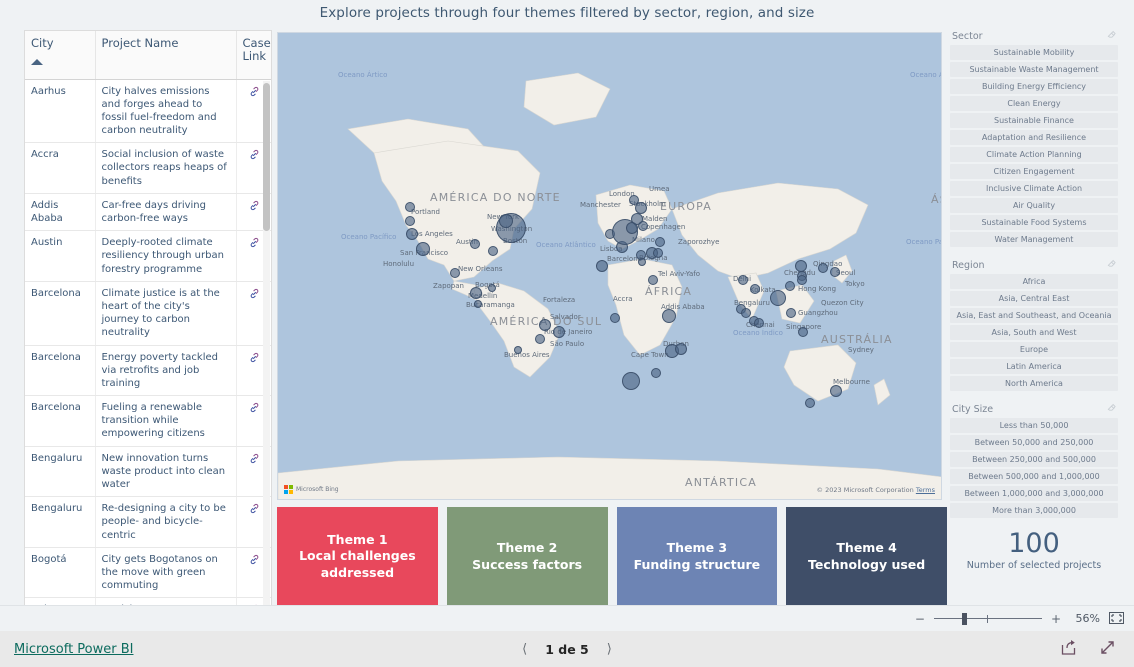 Image resolution: width=1134 pixels, height=667 pixels. What do you see at coordinates (1116, 618) in the screenshot?
I see `fit-to-page-icon` at bounding box center [1116, 618].